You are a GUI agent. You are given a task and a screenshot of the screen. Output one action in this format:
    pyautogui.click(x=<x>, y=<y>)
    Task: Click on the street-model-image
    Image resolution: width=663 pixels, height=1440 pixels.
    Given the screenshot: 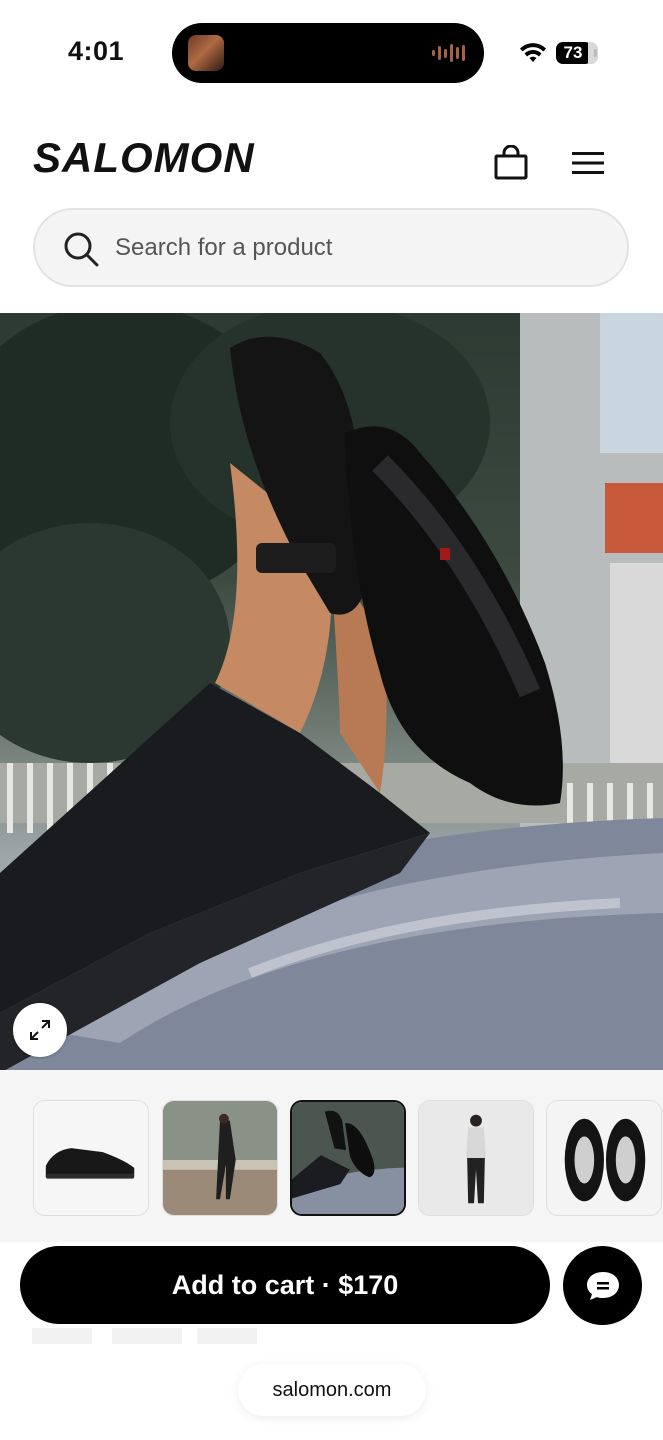 What is the action you would take?
    pyautogui.click(x=220, y=1158)
    